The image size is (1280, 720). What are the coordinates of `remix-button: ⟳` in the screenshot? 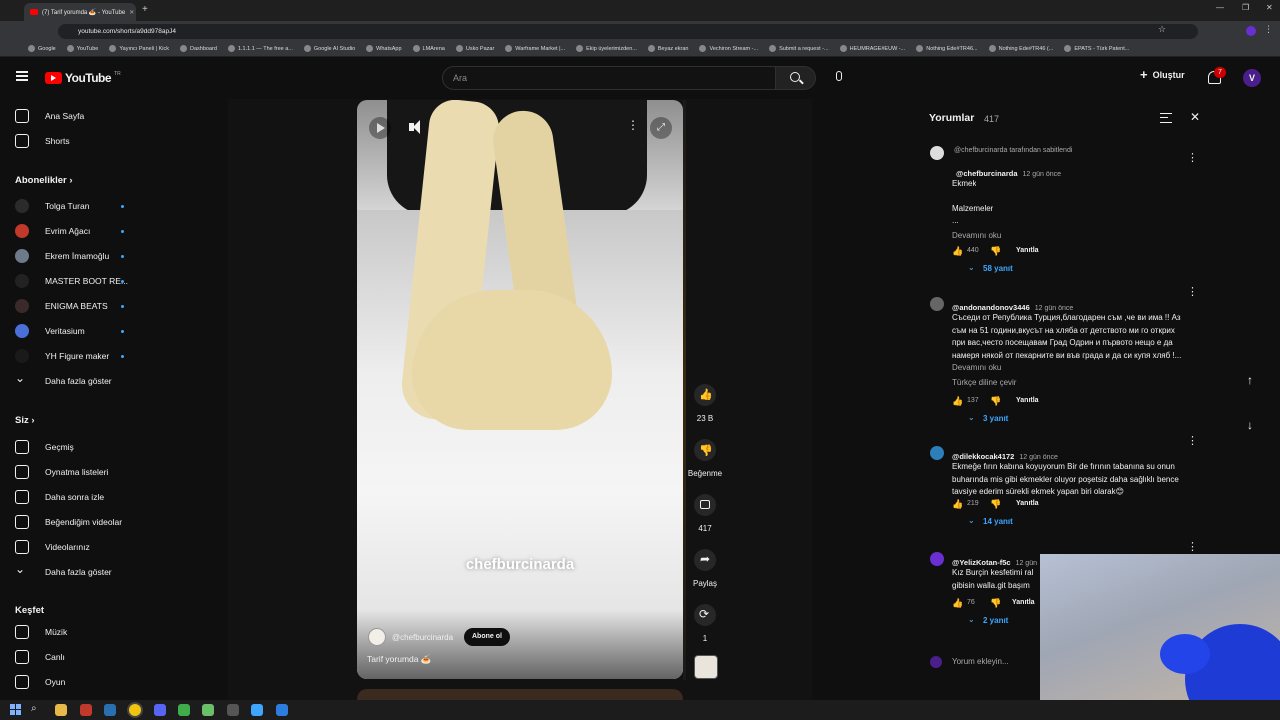 It's located at (705, 615).